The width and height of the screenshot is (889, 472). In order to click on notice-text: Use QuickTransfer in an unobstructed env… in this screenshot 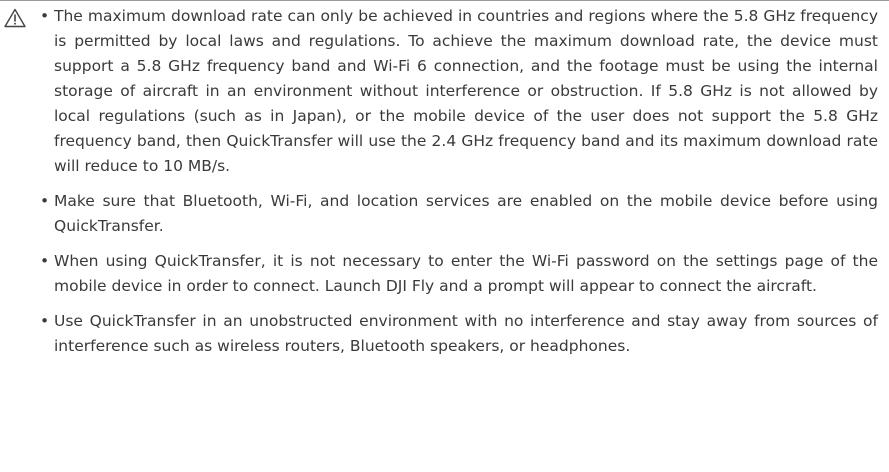, I will do `click(466, 333)`.